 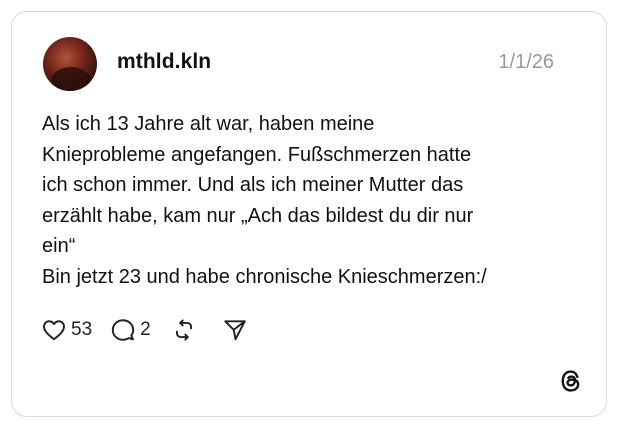 I want to click on action-bar: 53 2, so click(x=144, y=330).